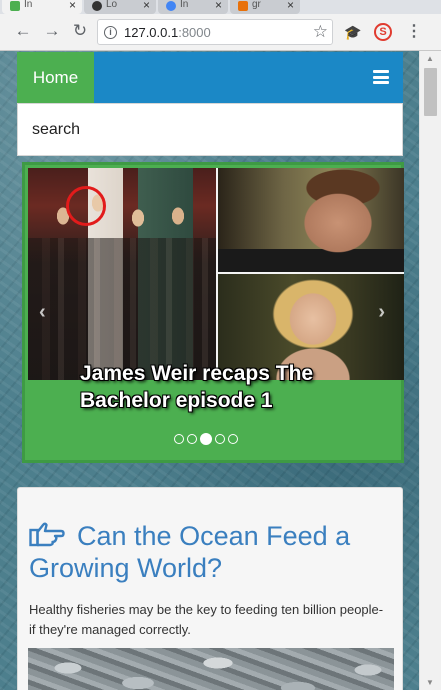 The width and height of the screenshot is (441, 690). What do you see at coordinates (55, 77) in the screenshot?
I see `home-button: Home` at bounding box center [55, 77].